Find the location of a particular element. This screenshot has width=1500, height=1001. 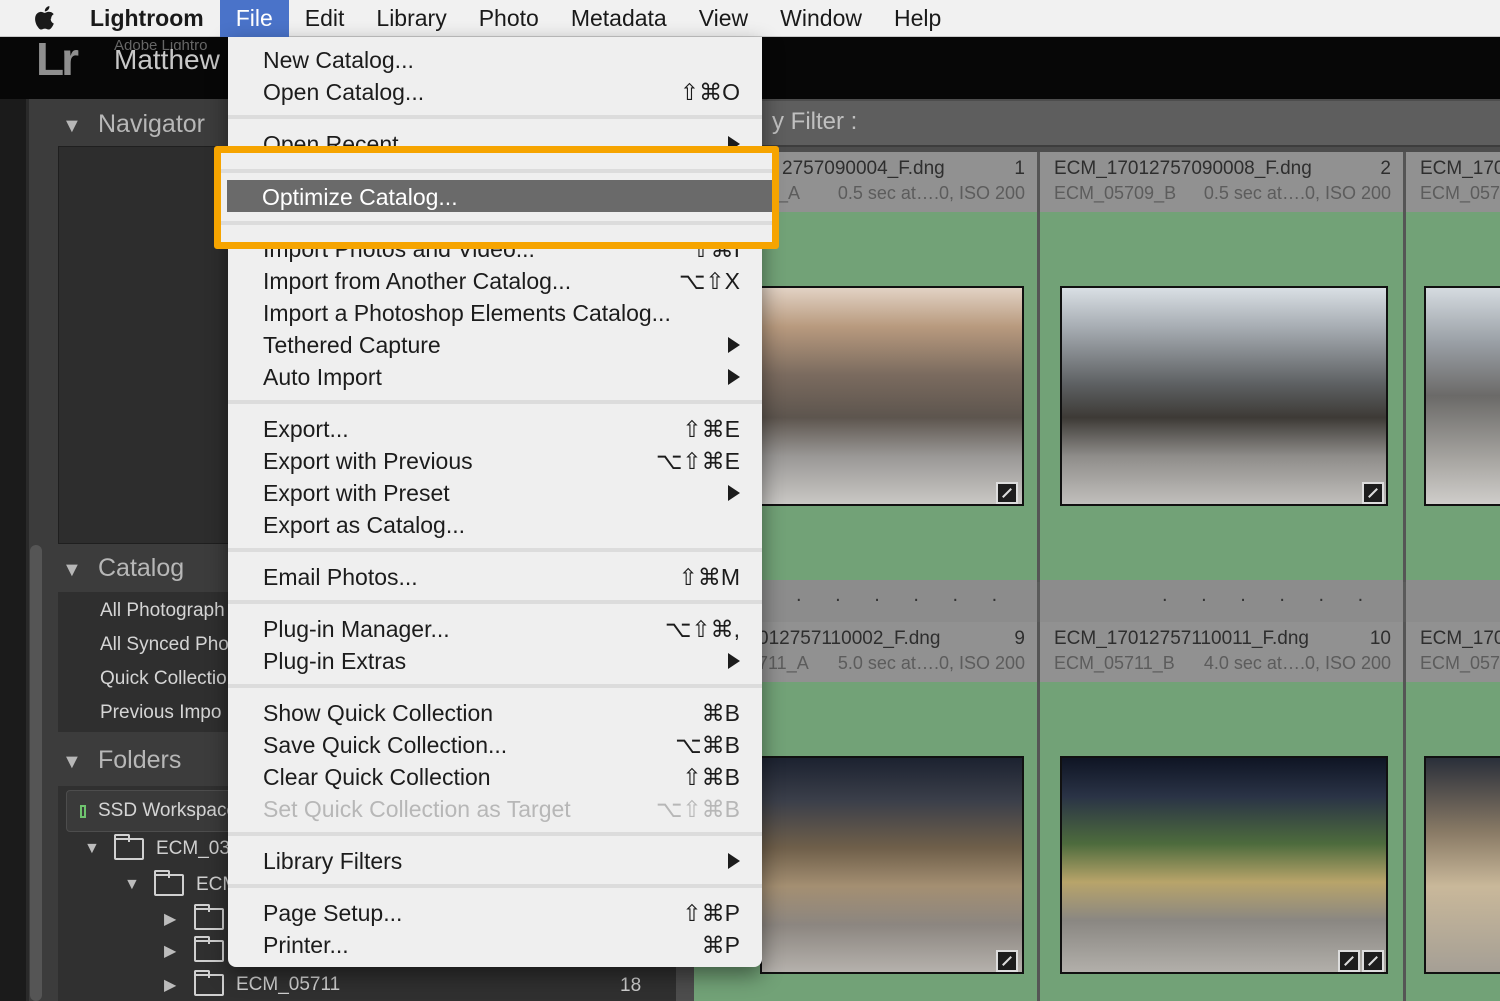

catalog-header: ▼ Catalog is located at coordinates (123, 568).